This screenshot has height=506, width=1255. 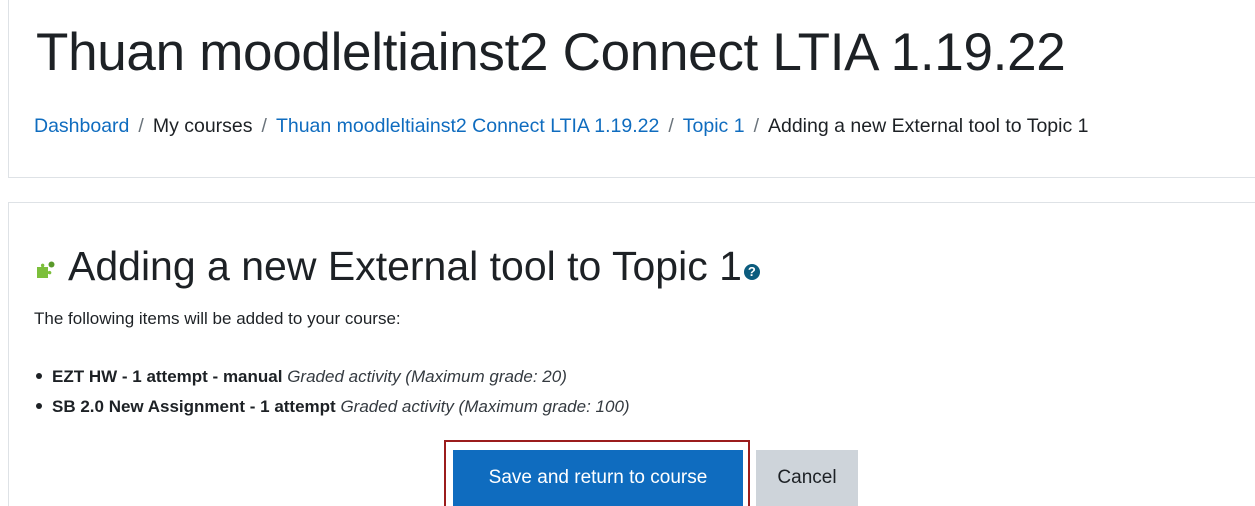 What do you see at coordinates (81, 126) in the screenshot?
I see `breadcrumb-dashboard: Dashboard` at bounding box center [81, 126].